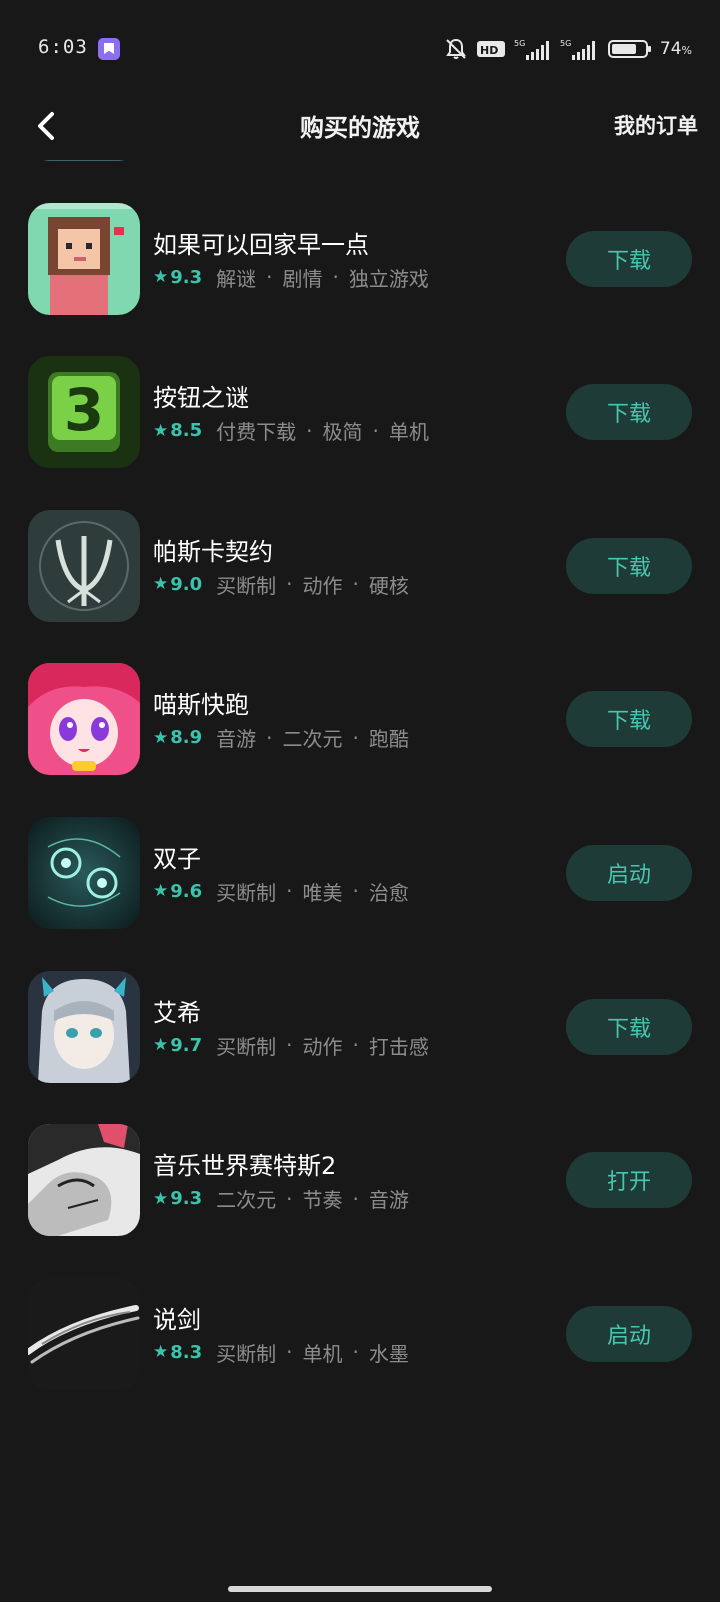  I want to click on game-name: 说剑, so click(177, 1317).